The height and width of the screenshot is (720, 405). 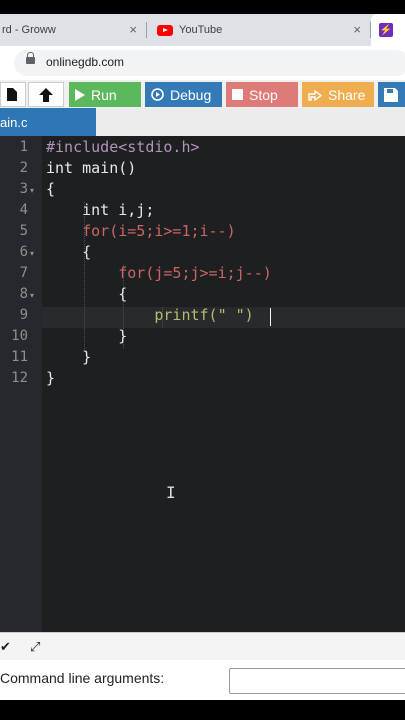 What do you see at coordinates (23, 210) in the screenshot?
I see `line-number: 4` at bounding box center [23, 210].